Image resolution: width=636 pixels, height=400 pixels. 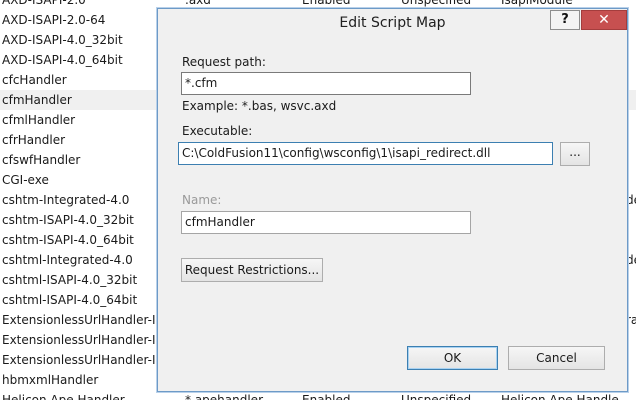 I want to click on list-cell-name: cfmHandler, so click(x=37, y=100).